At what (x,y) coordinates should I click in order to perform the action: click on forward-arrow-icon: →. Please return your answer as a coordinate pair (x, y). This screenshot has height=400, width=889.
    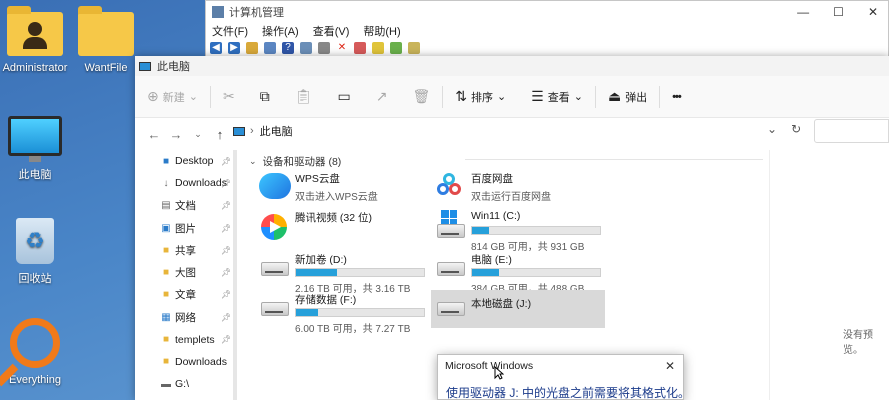
    Looking at the image, I should click on (176, 134).